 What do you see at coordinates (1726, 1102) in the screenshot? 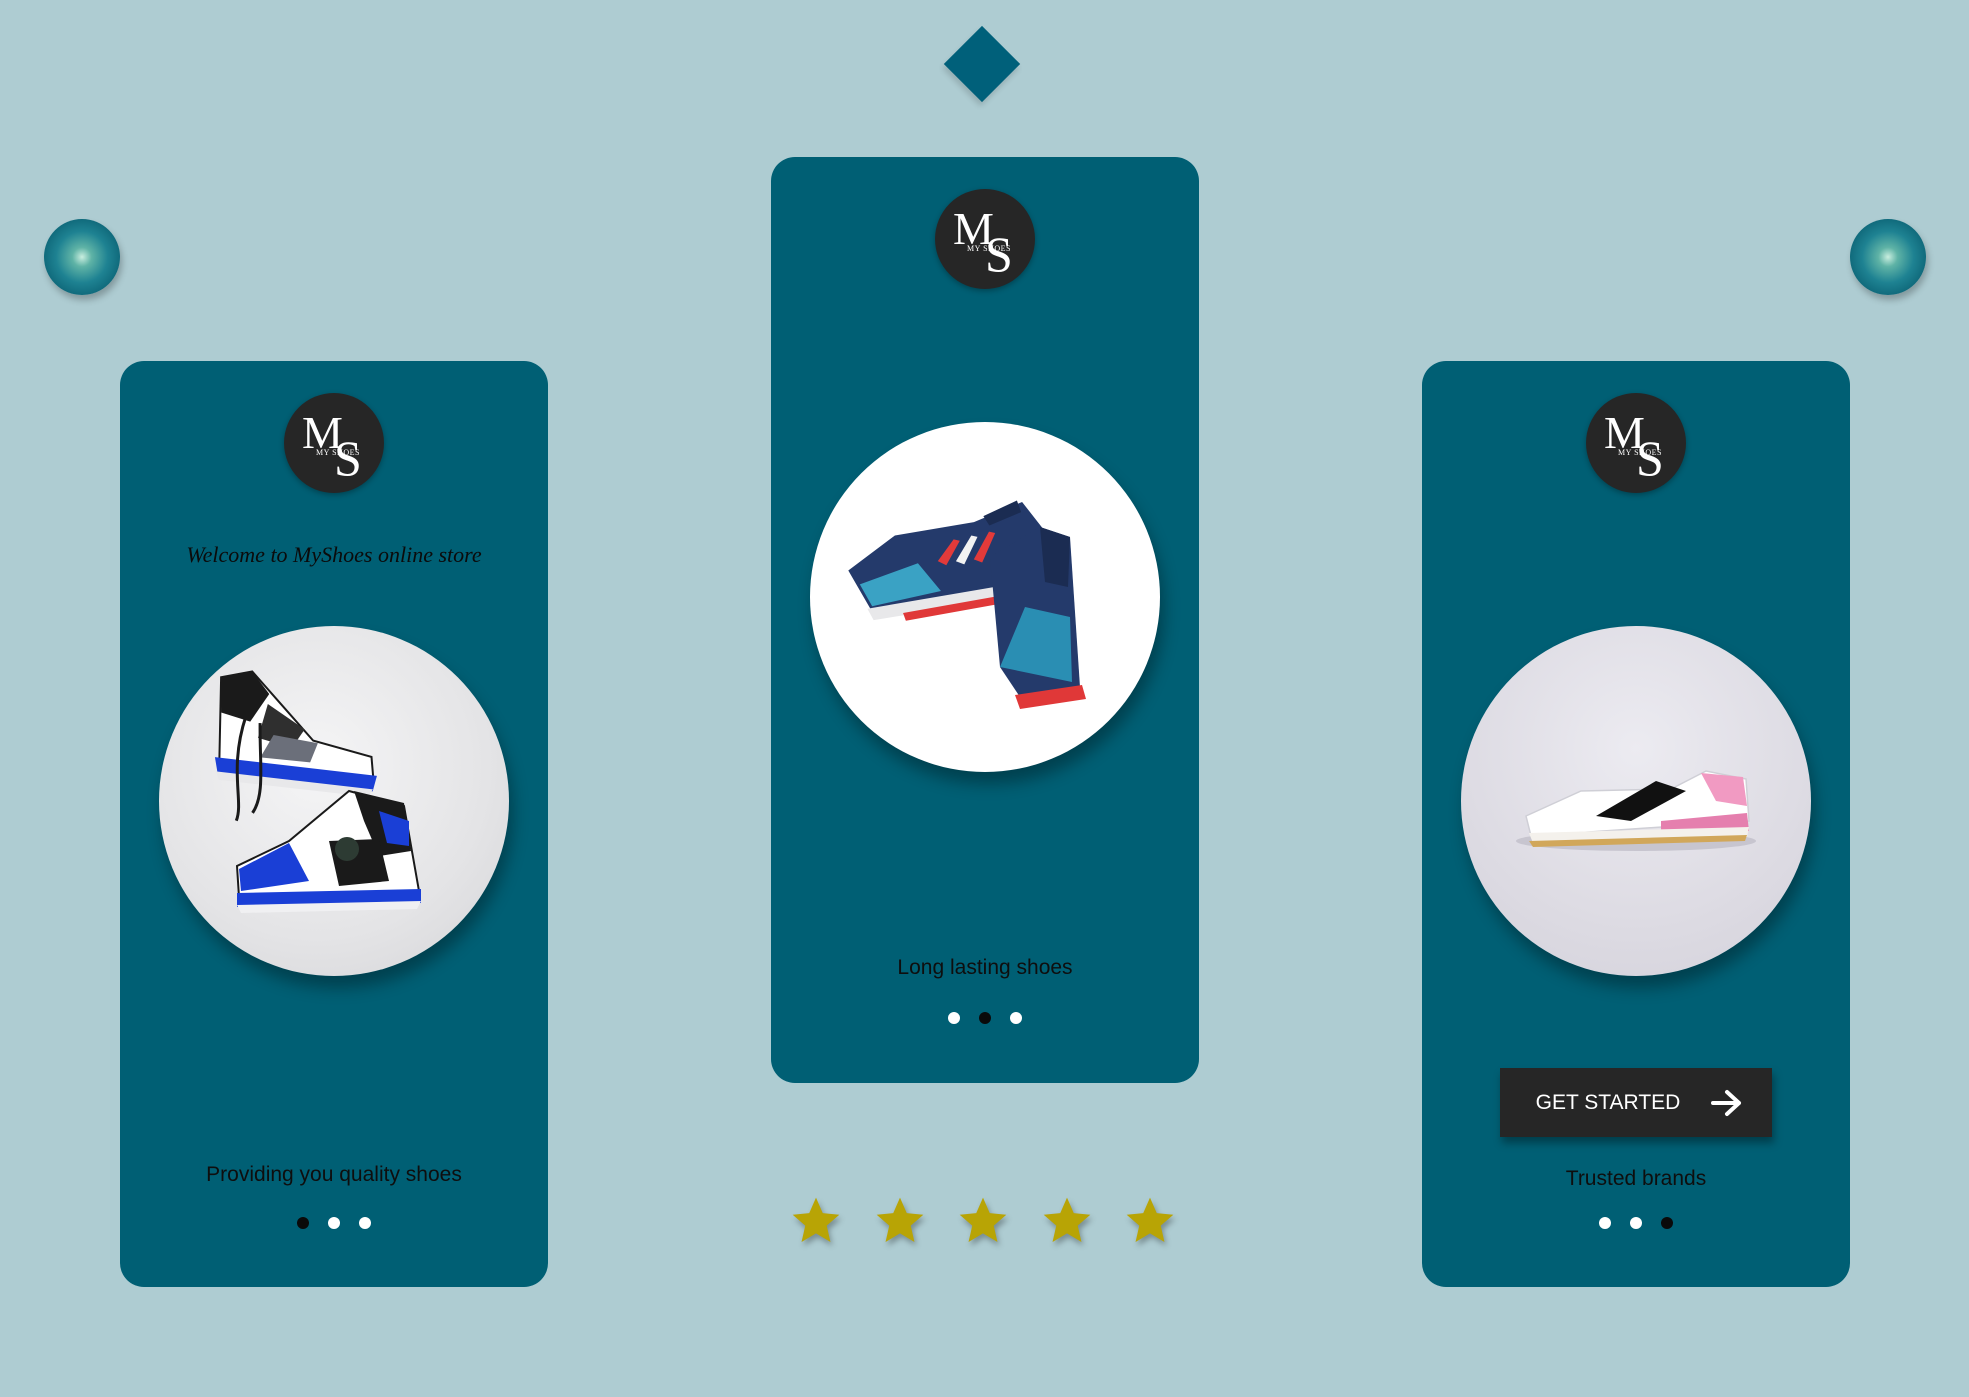
I see `arrow-right-icon` at bounding box center [1726, 1102].